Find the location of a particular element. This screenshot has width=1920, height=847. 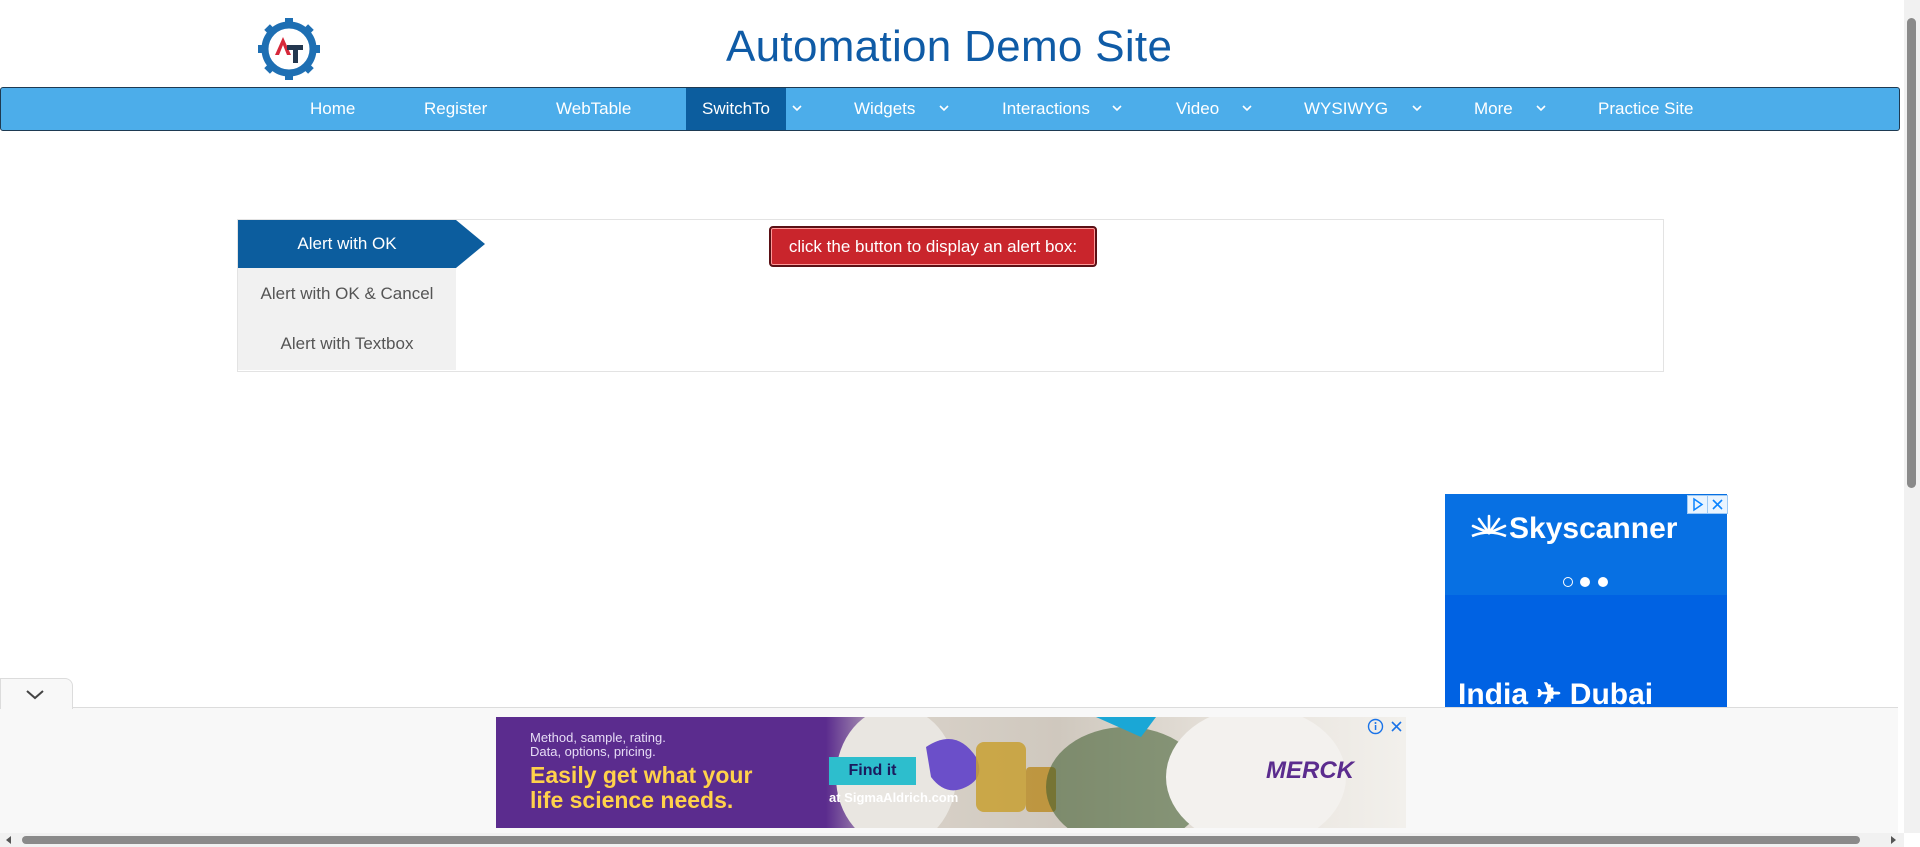

nav-switchto: SwitchTo is located at coordinates (736, 109).